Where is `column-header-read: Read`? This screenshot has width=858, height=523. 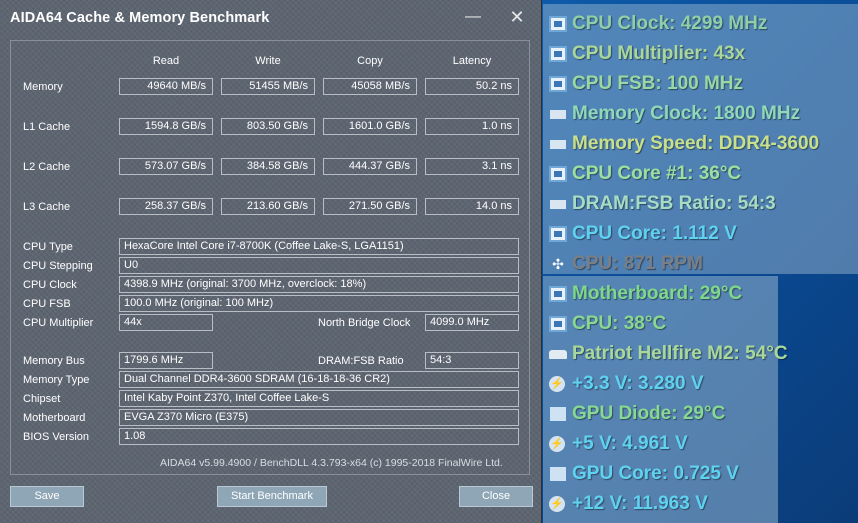 column-header-read: Read is located at coordinates (166, 61).